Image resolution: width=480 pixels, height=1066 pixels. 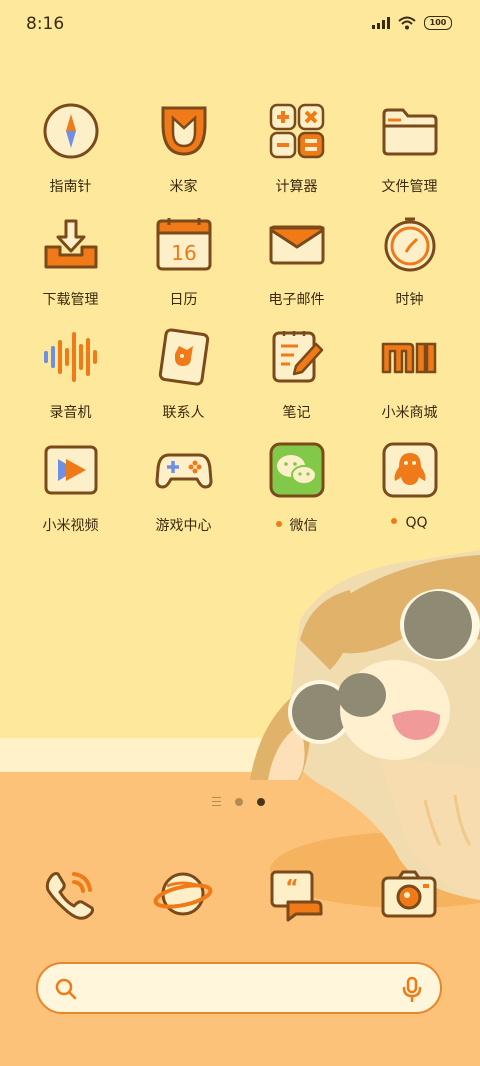 I want to click on calendar-icon: 16, so click(x=184, y=244).